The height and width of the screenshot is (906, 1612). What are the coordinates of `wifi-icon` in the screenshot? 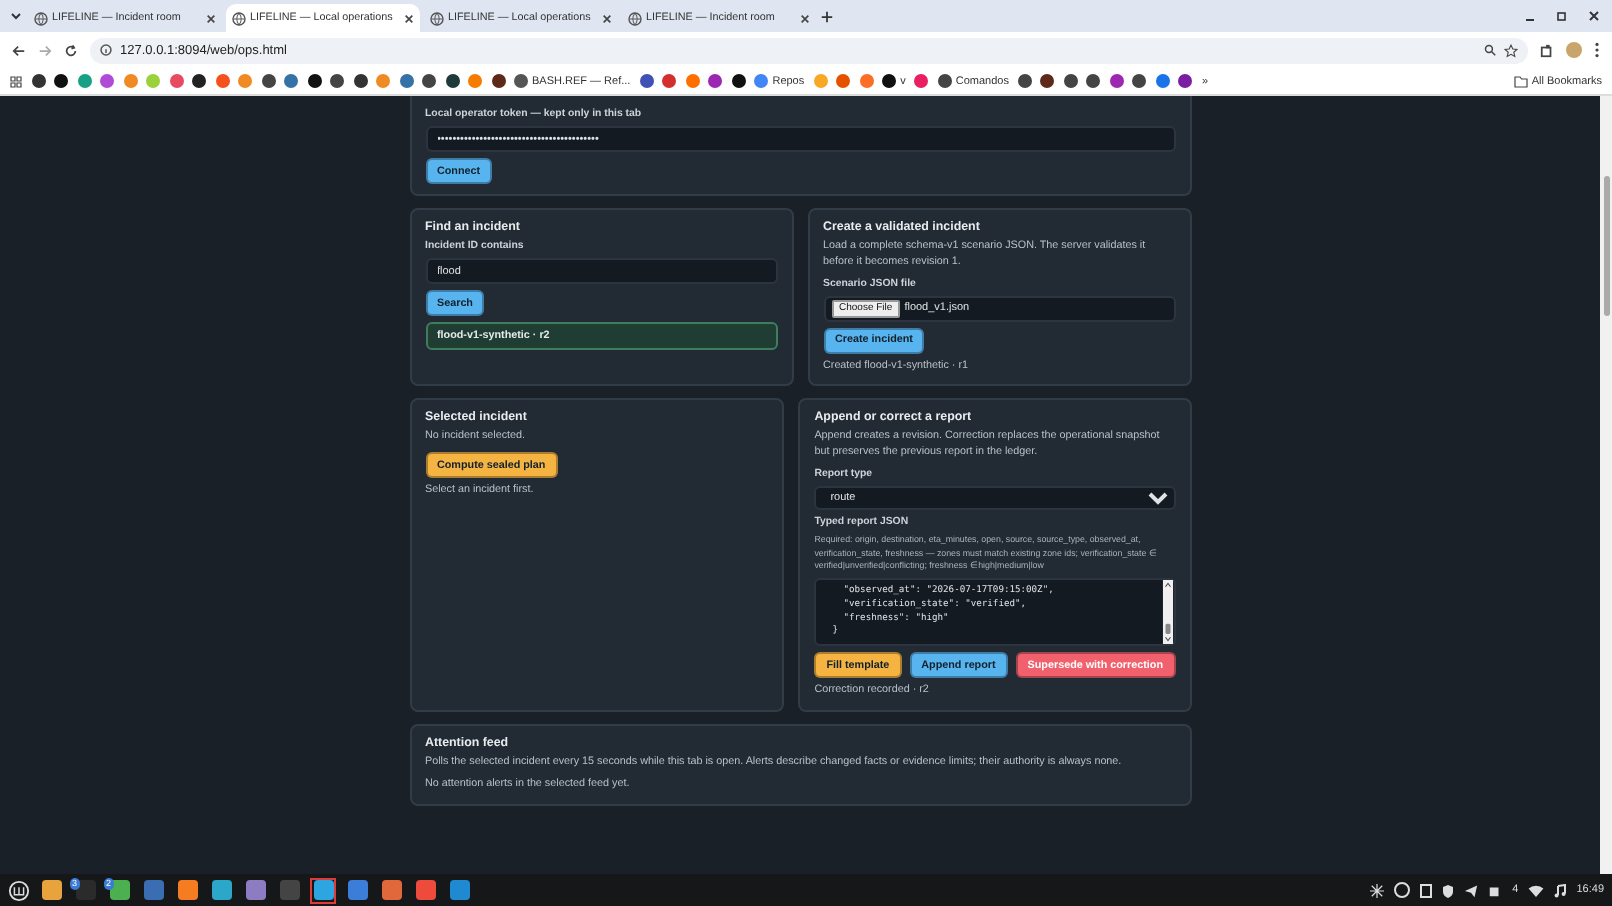 It's located at (1536, 890).